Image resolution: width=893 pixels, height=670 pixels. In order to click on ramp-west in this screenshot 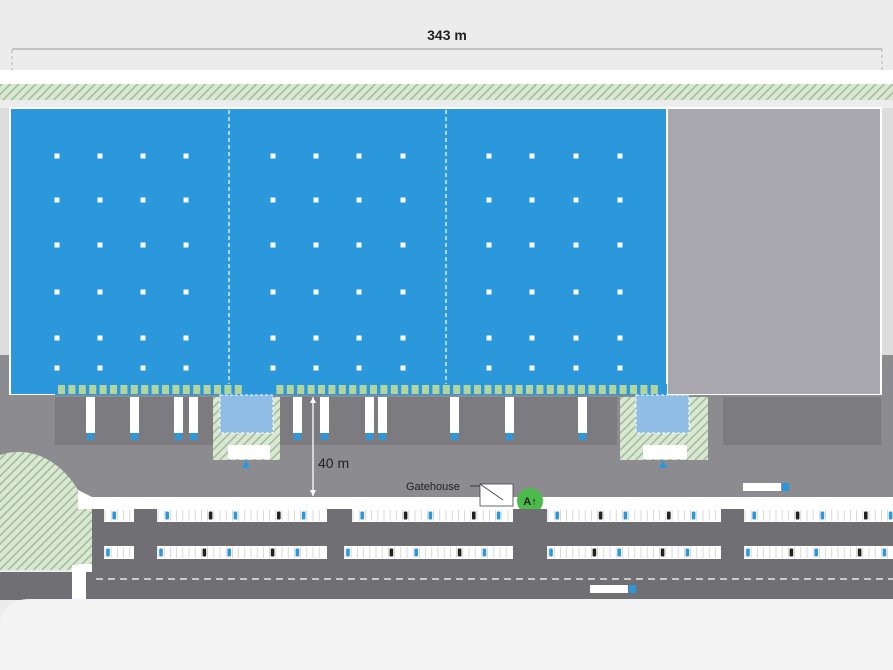, I will do `click(246, 431)`.